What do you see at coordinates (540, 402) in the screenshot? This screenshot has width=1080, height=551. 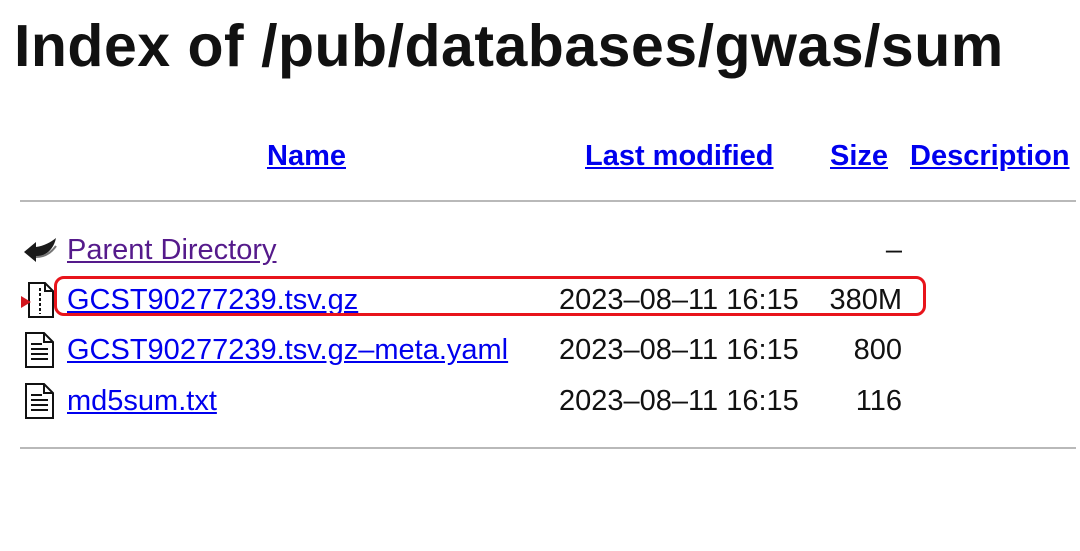 I see `table-row: md5sum.txt 2023–08–11 16:15 116` at bounding box center [540, 402].